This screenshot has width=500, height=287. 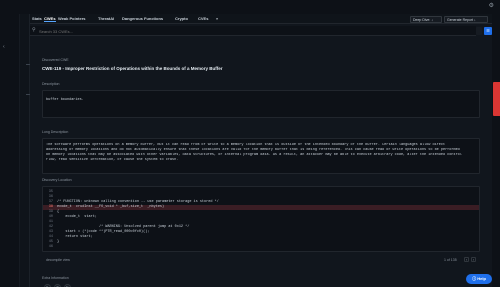 What do you see at coordinates (261, 247) in the screenshot?
I see `code-line: 46` at bounding box center [261, 247].